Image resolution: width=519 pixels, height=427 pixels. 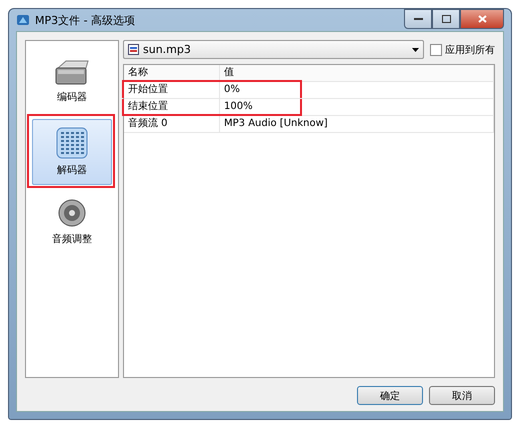 What do you see at coordinates (357, 124) in the screenshot?
I see `table-cell: MP3 Audio [Unknow]` at bounding box center [357, 124].